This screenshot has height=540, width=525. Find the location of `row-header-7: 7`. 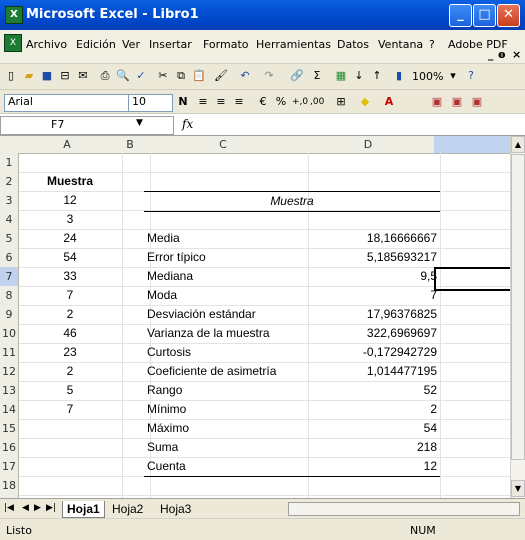

row-header-7: 7 is located at coordinates (9, 277).